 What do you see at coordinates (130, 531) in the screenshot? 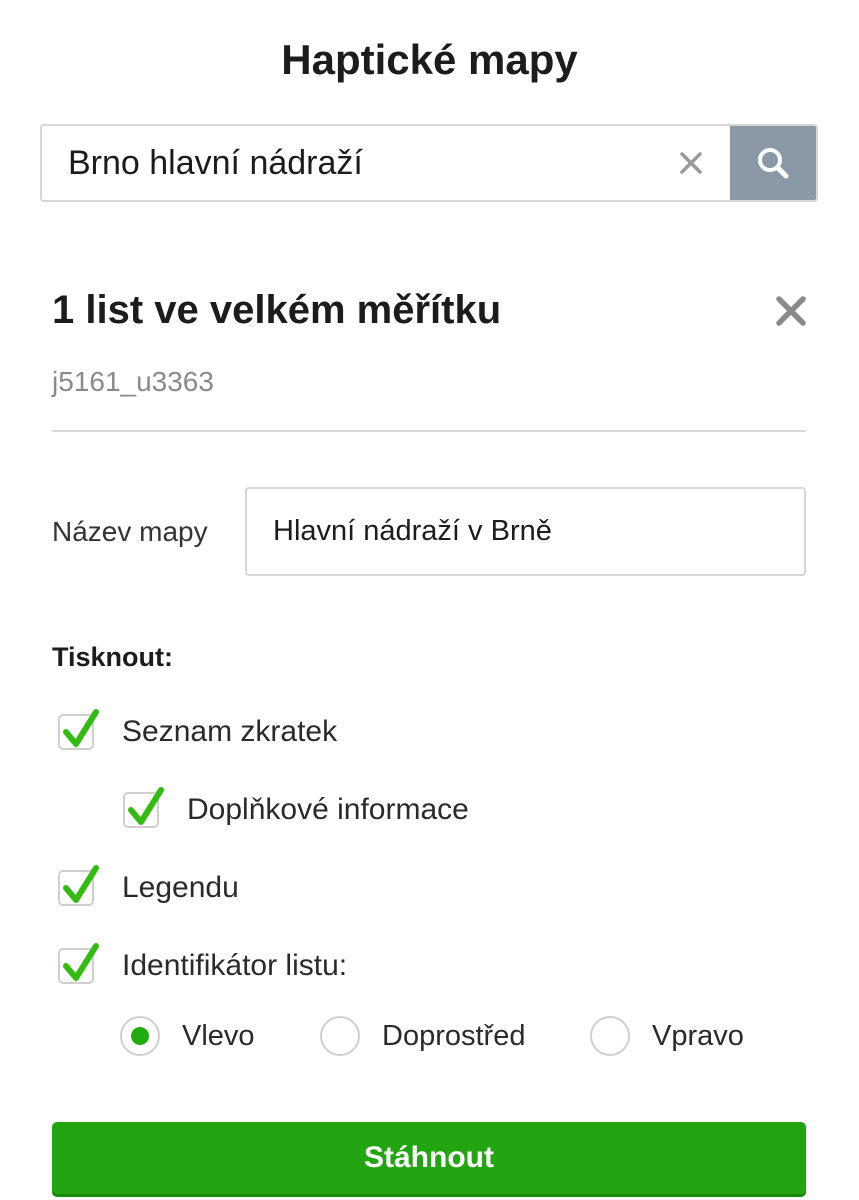
I see `map-name-label: Název mapy` at bounding box center [130, 531].